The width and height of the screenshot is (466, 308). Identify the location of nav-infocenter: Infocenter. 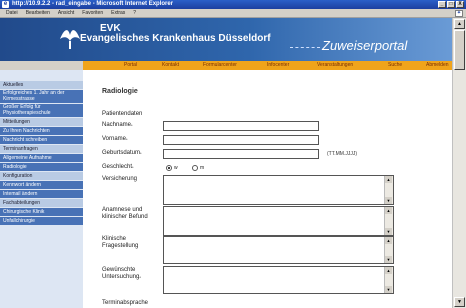
(278, 65).